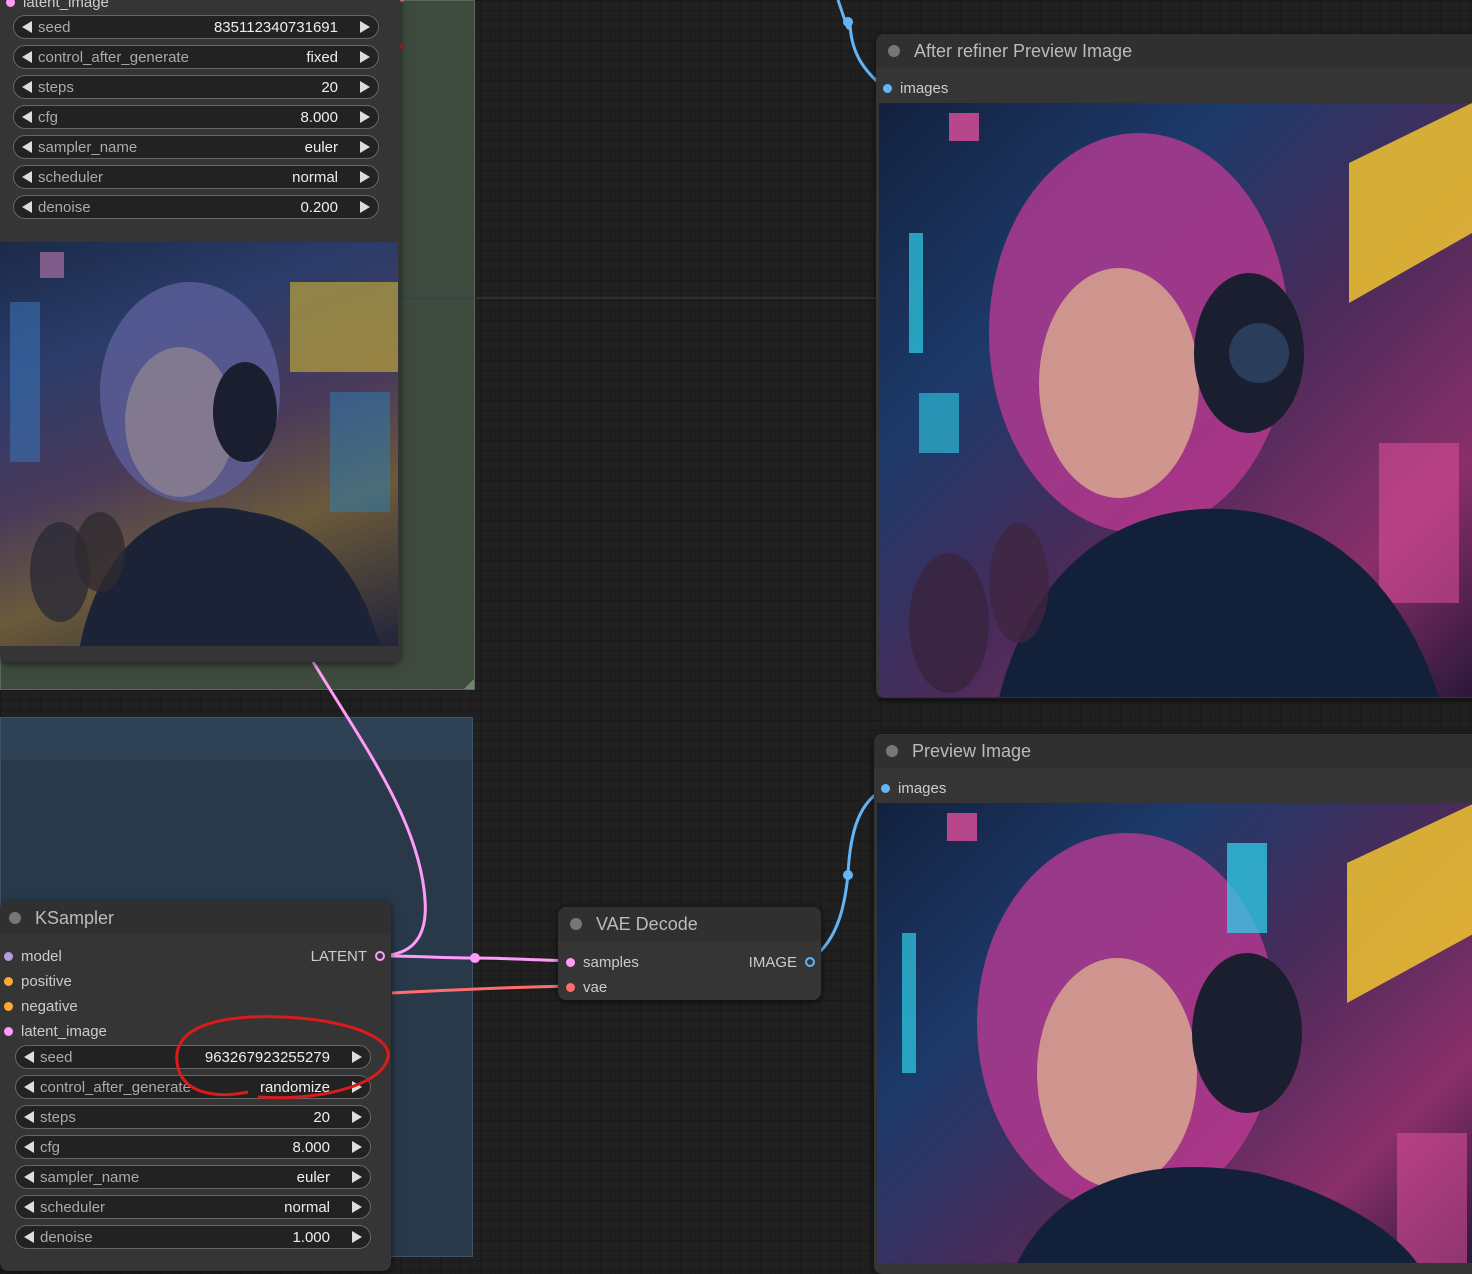  Describe the element at coordinates (267, 1057) in the screenshot. I see `widget-value: 963267923255279` at that location.